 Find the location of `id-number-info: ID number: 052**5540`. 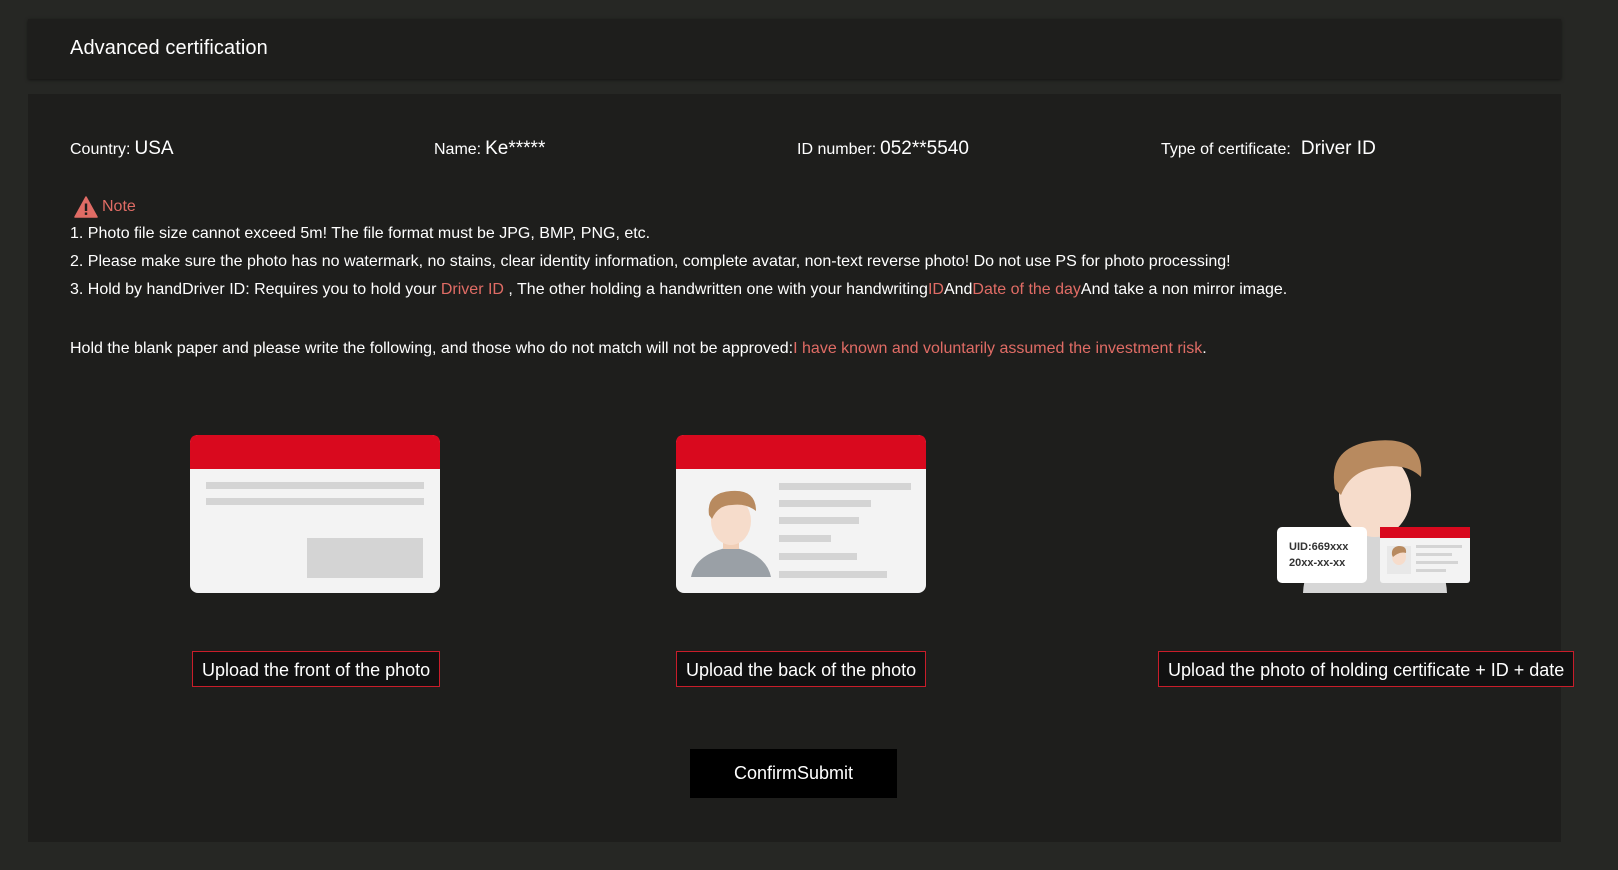

id-number-info: ID number: 052**5540 is located at coordinates (883, 149).